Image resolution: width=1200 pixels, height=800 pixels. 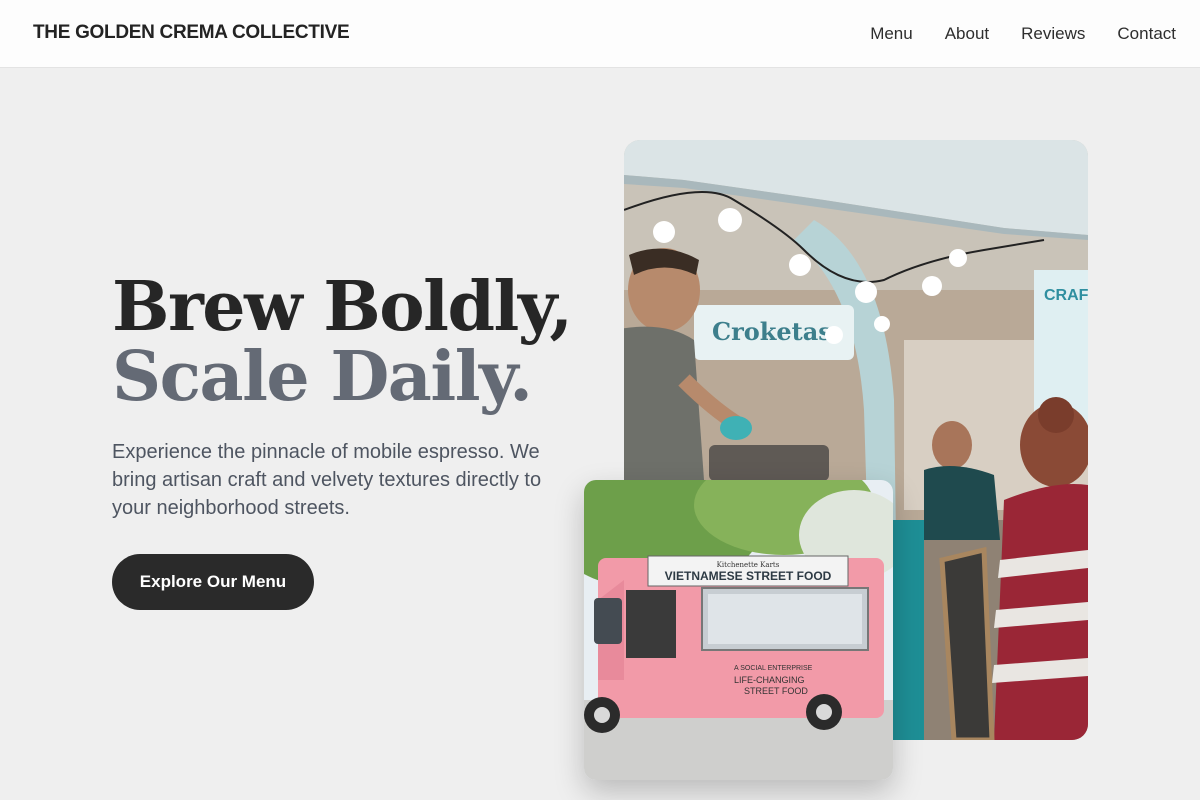 I want to click on hero-headline-line2: Scale Daily., so click(x=322, y=377).